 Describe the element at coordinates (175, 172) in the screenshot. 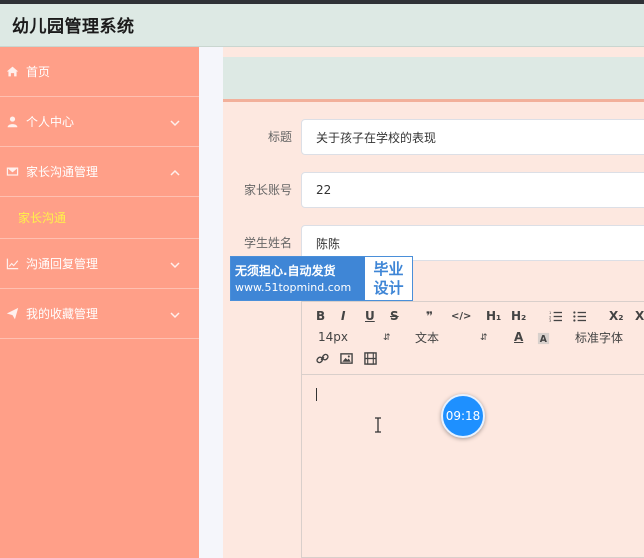

I see `chevron-up-icon` at that location.